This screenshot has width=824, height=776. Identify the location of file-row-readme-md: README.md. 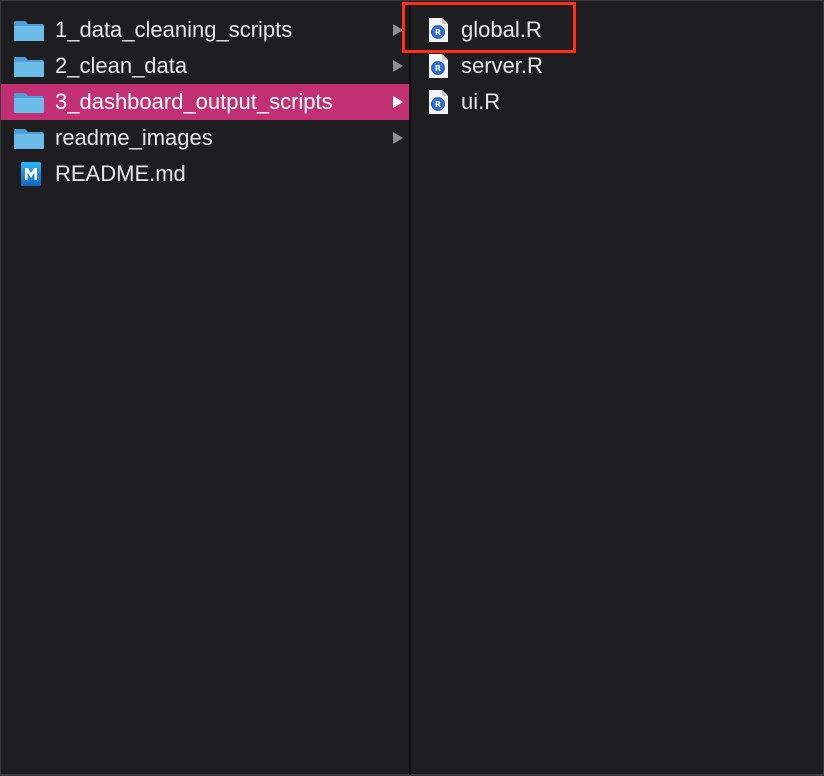
(205, 174).